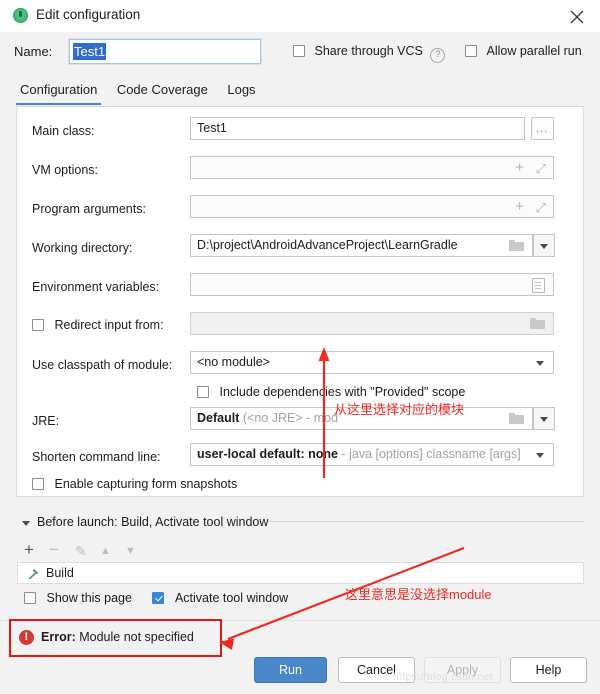 Image resolution: width=600 pixels, height=694 pixels. What do you see at coordinates (372, 284) in the screenshot?
I see `environment-variables-input` at bounding box center [372, 284].